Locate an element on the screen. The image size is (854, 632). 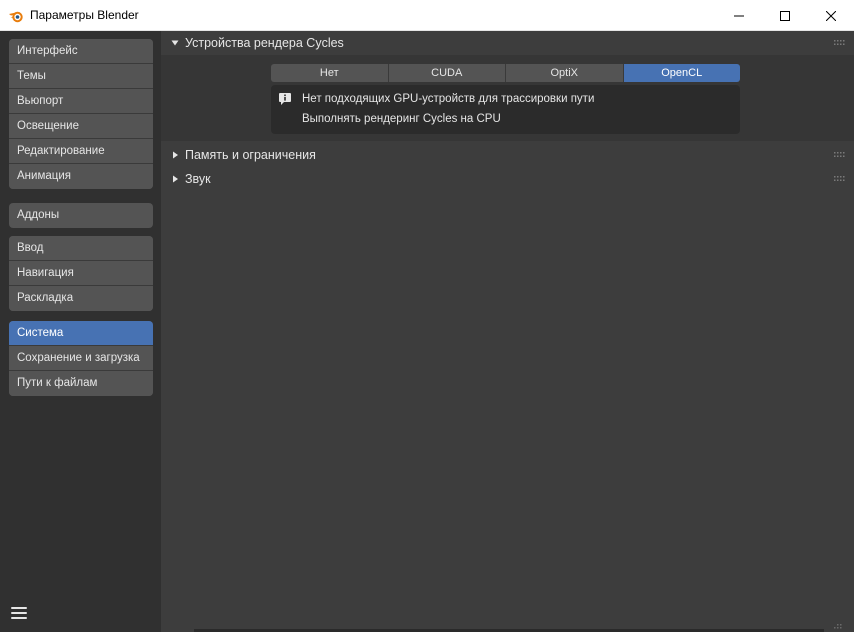
title-bar: Параметры Blender is located at coordinates (427, 15).